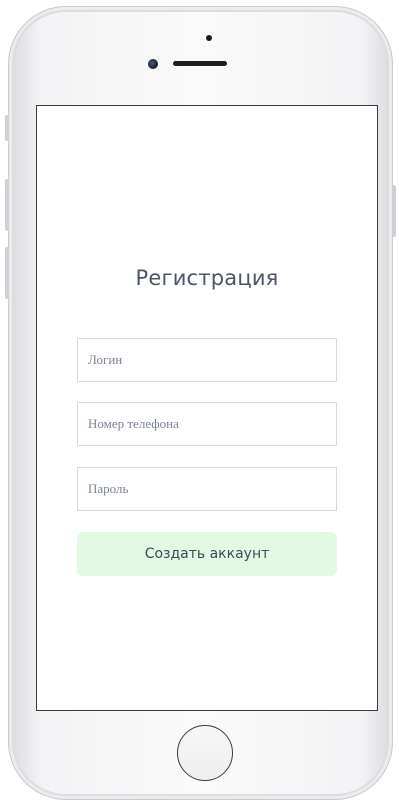 The image size is (399, 804). I want to click on page-title: Регистрация, so click(207, 278).